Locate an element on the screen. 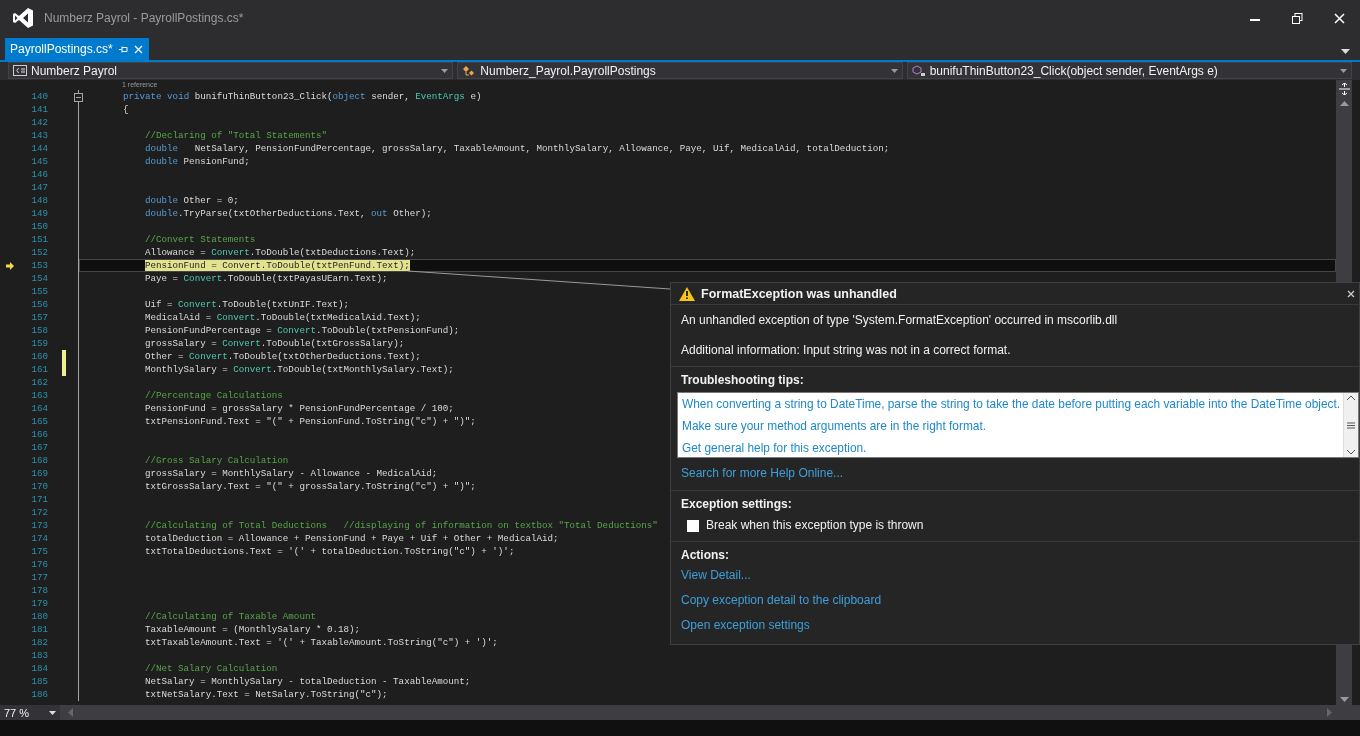  code-line: //Declaring of "Total Statements" is located at coordinates (236, 135).